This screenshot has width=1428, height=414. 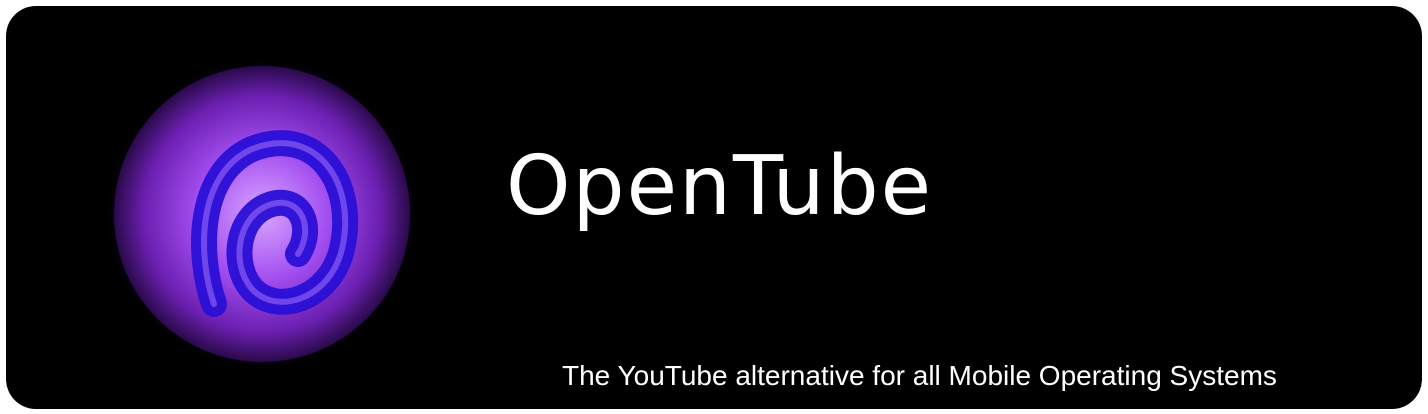 I want to click on app-title: OpenTube, so click(x=720, y=186).